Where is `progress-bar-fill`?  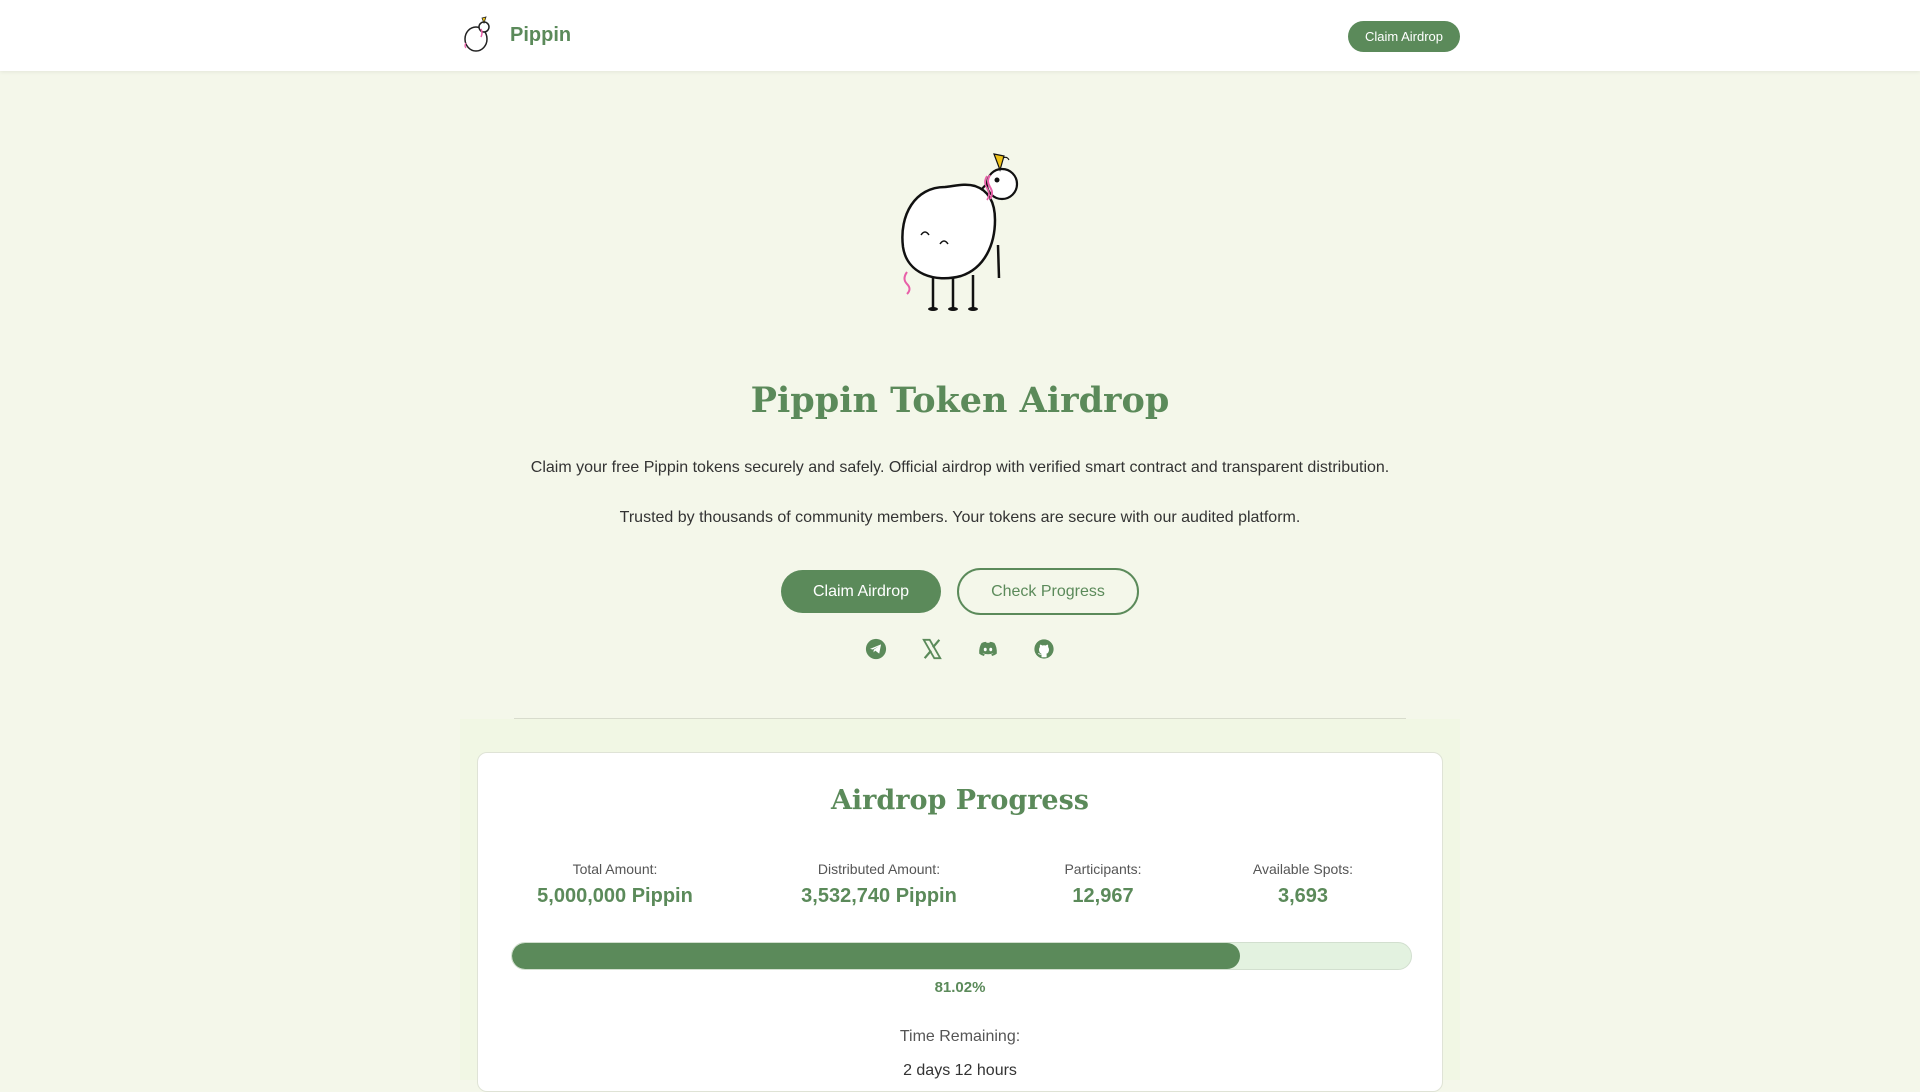
progress-bar-fill is located at coordinates (876, 956).